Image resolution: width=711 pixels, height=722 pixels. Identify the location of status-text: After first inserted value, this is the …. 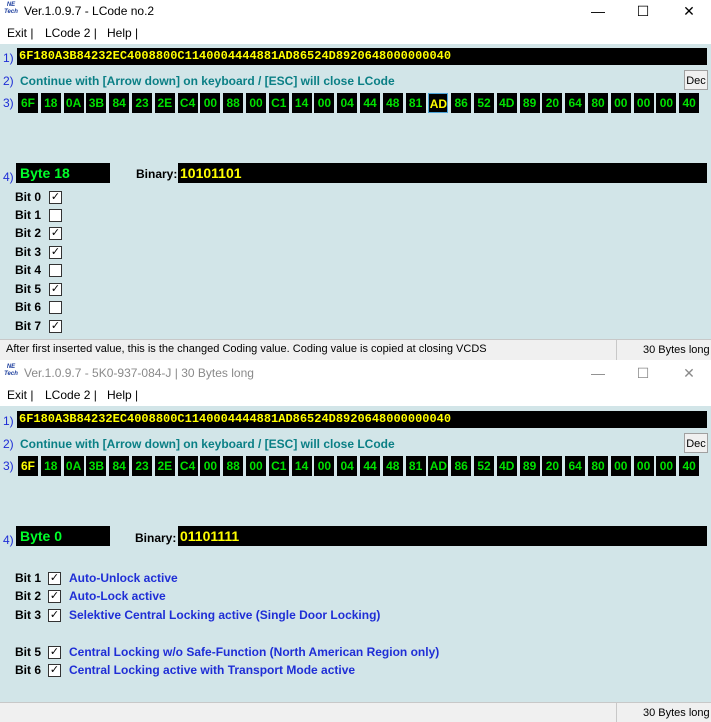
(246, 349).